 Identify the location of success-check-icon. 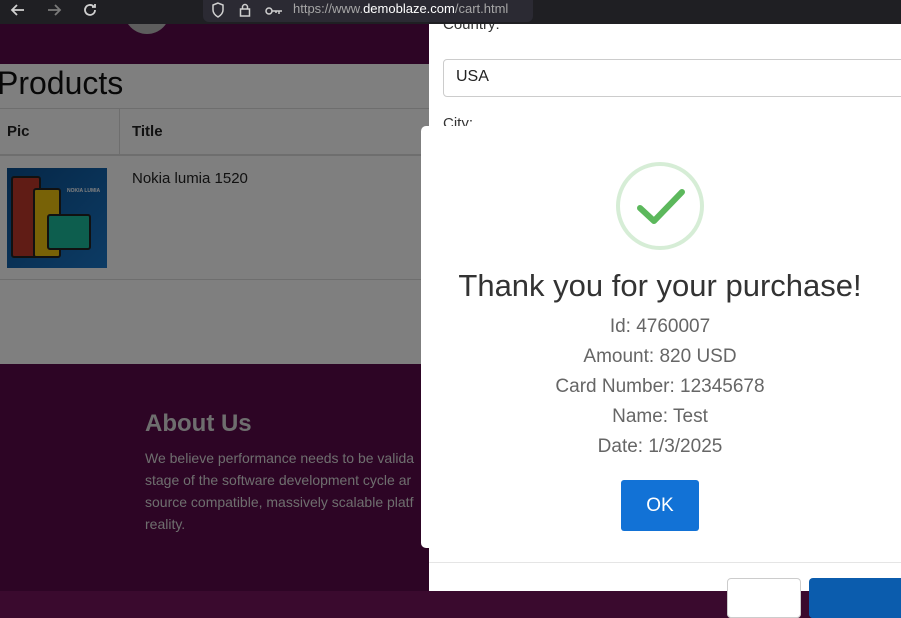
(660, 206).